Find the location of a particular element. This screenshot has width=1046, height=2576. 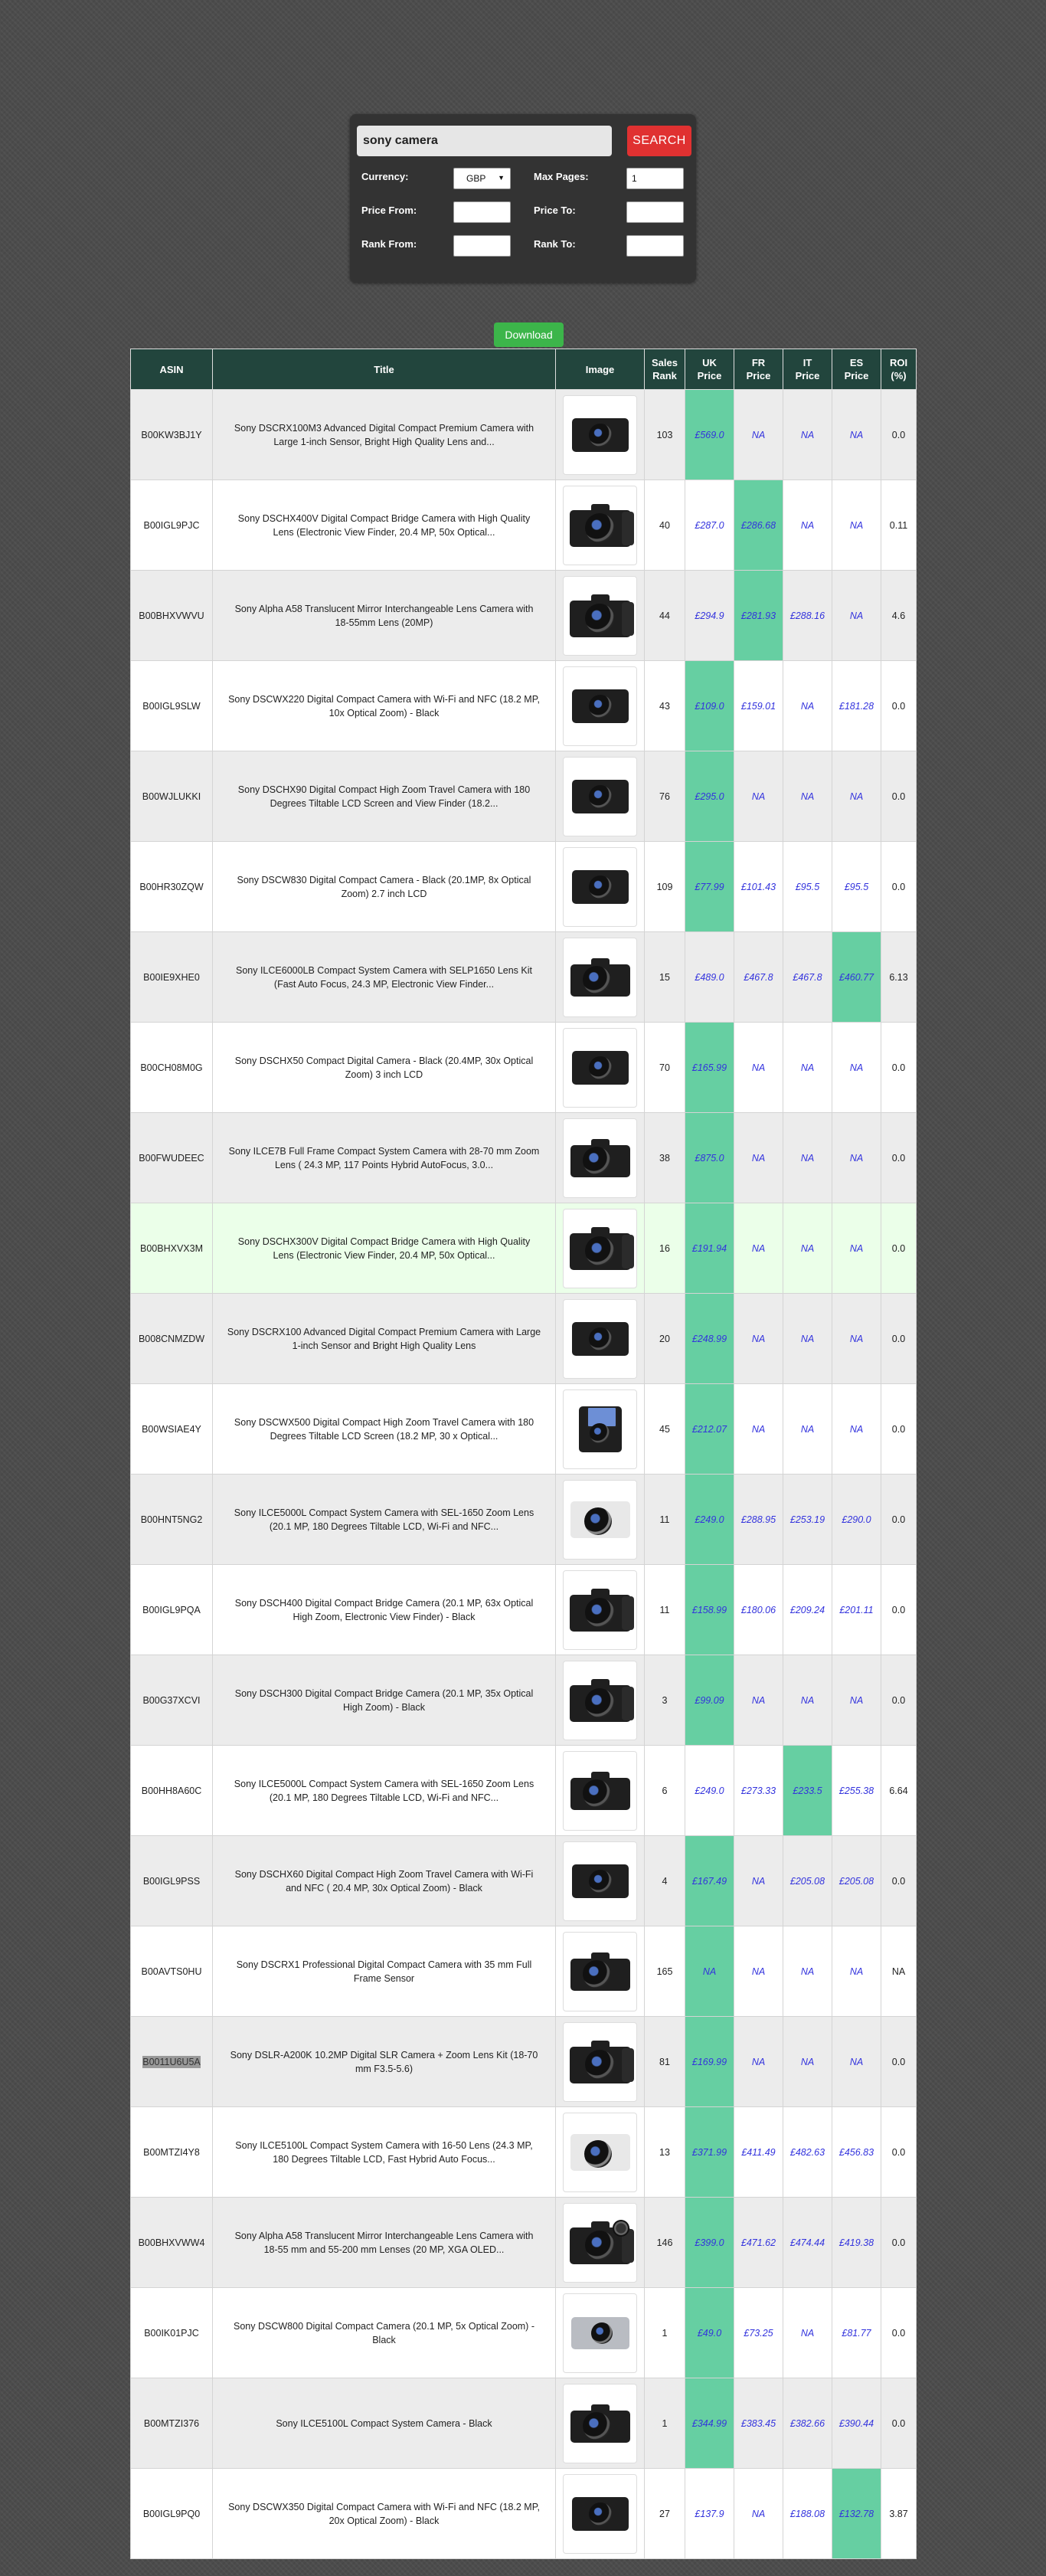

uk-price-text: £165.99 is located at coordinates (709, 1067).